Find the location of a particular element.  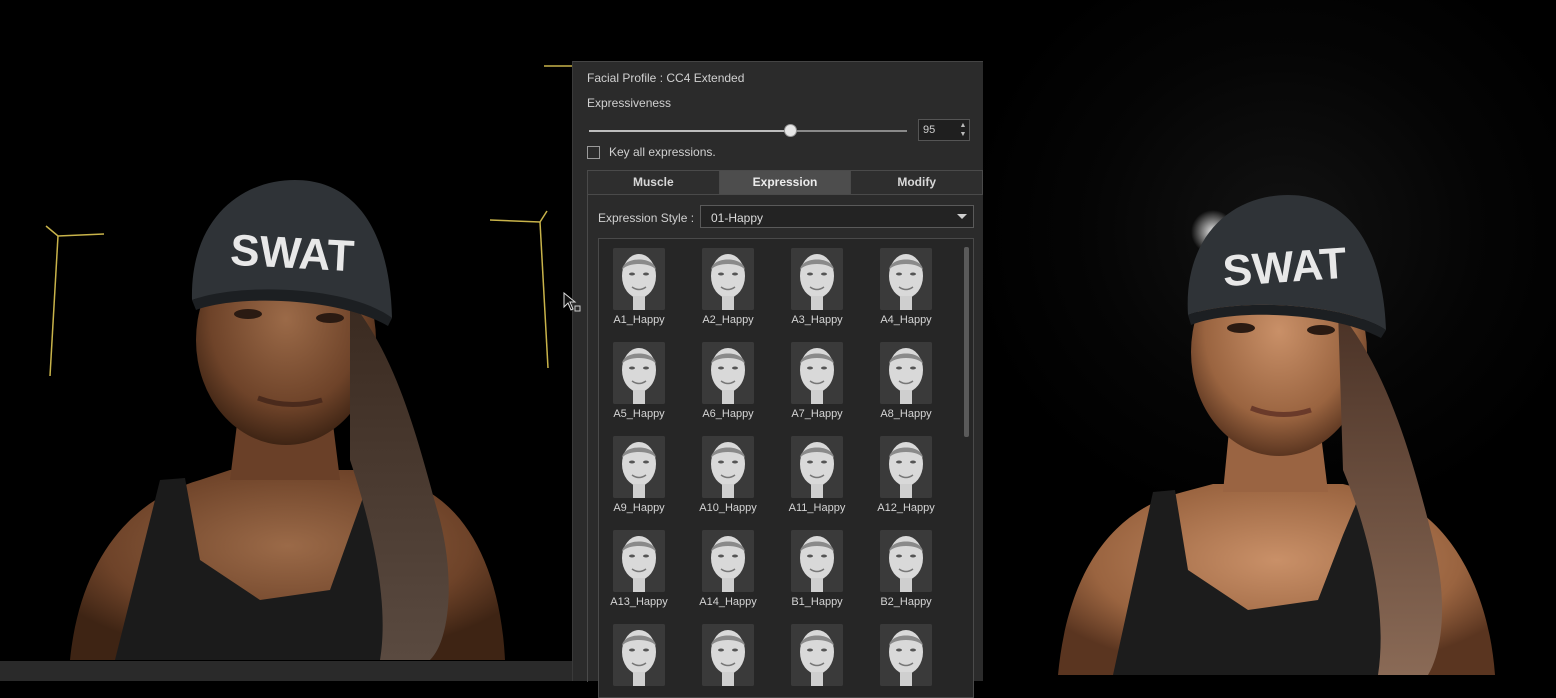

expression-thumbnail: A8_Happy is located at coordinates (906, 378).